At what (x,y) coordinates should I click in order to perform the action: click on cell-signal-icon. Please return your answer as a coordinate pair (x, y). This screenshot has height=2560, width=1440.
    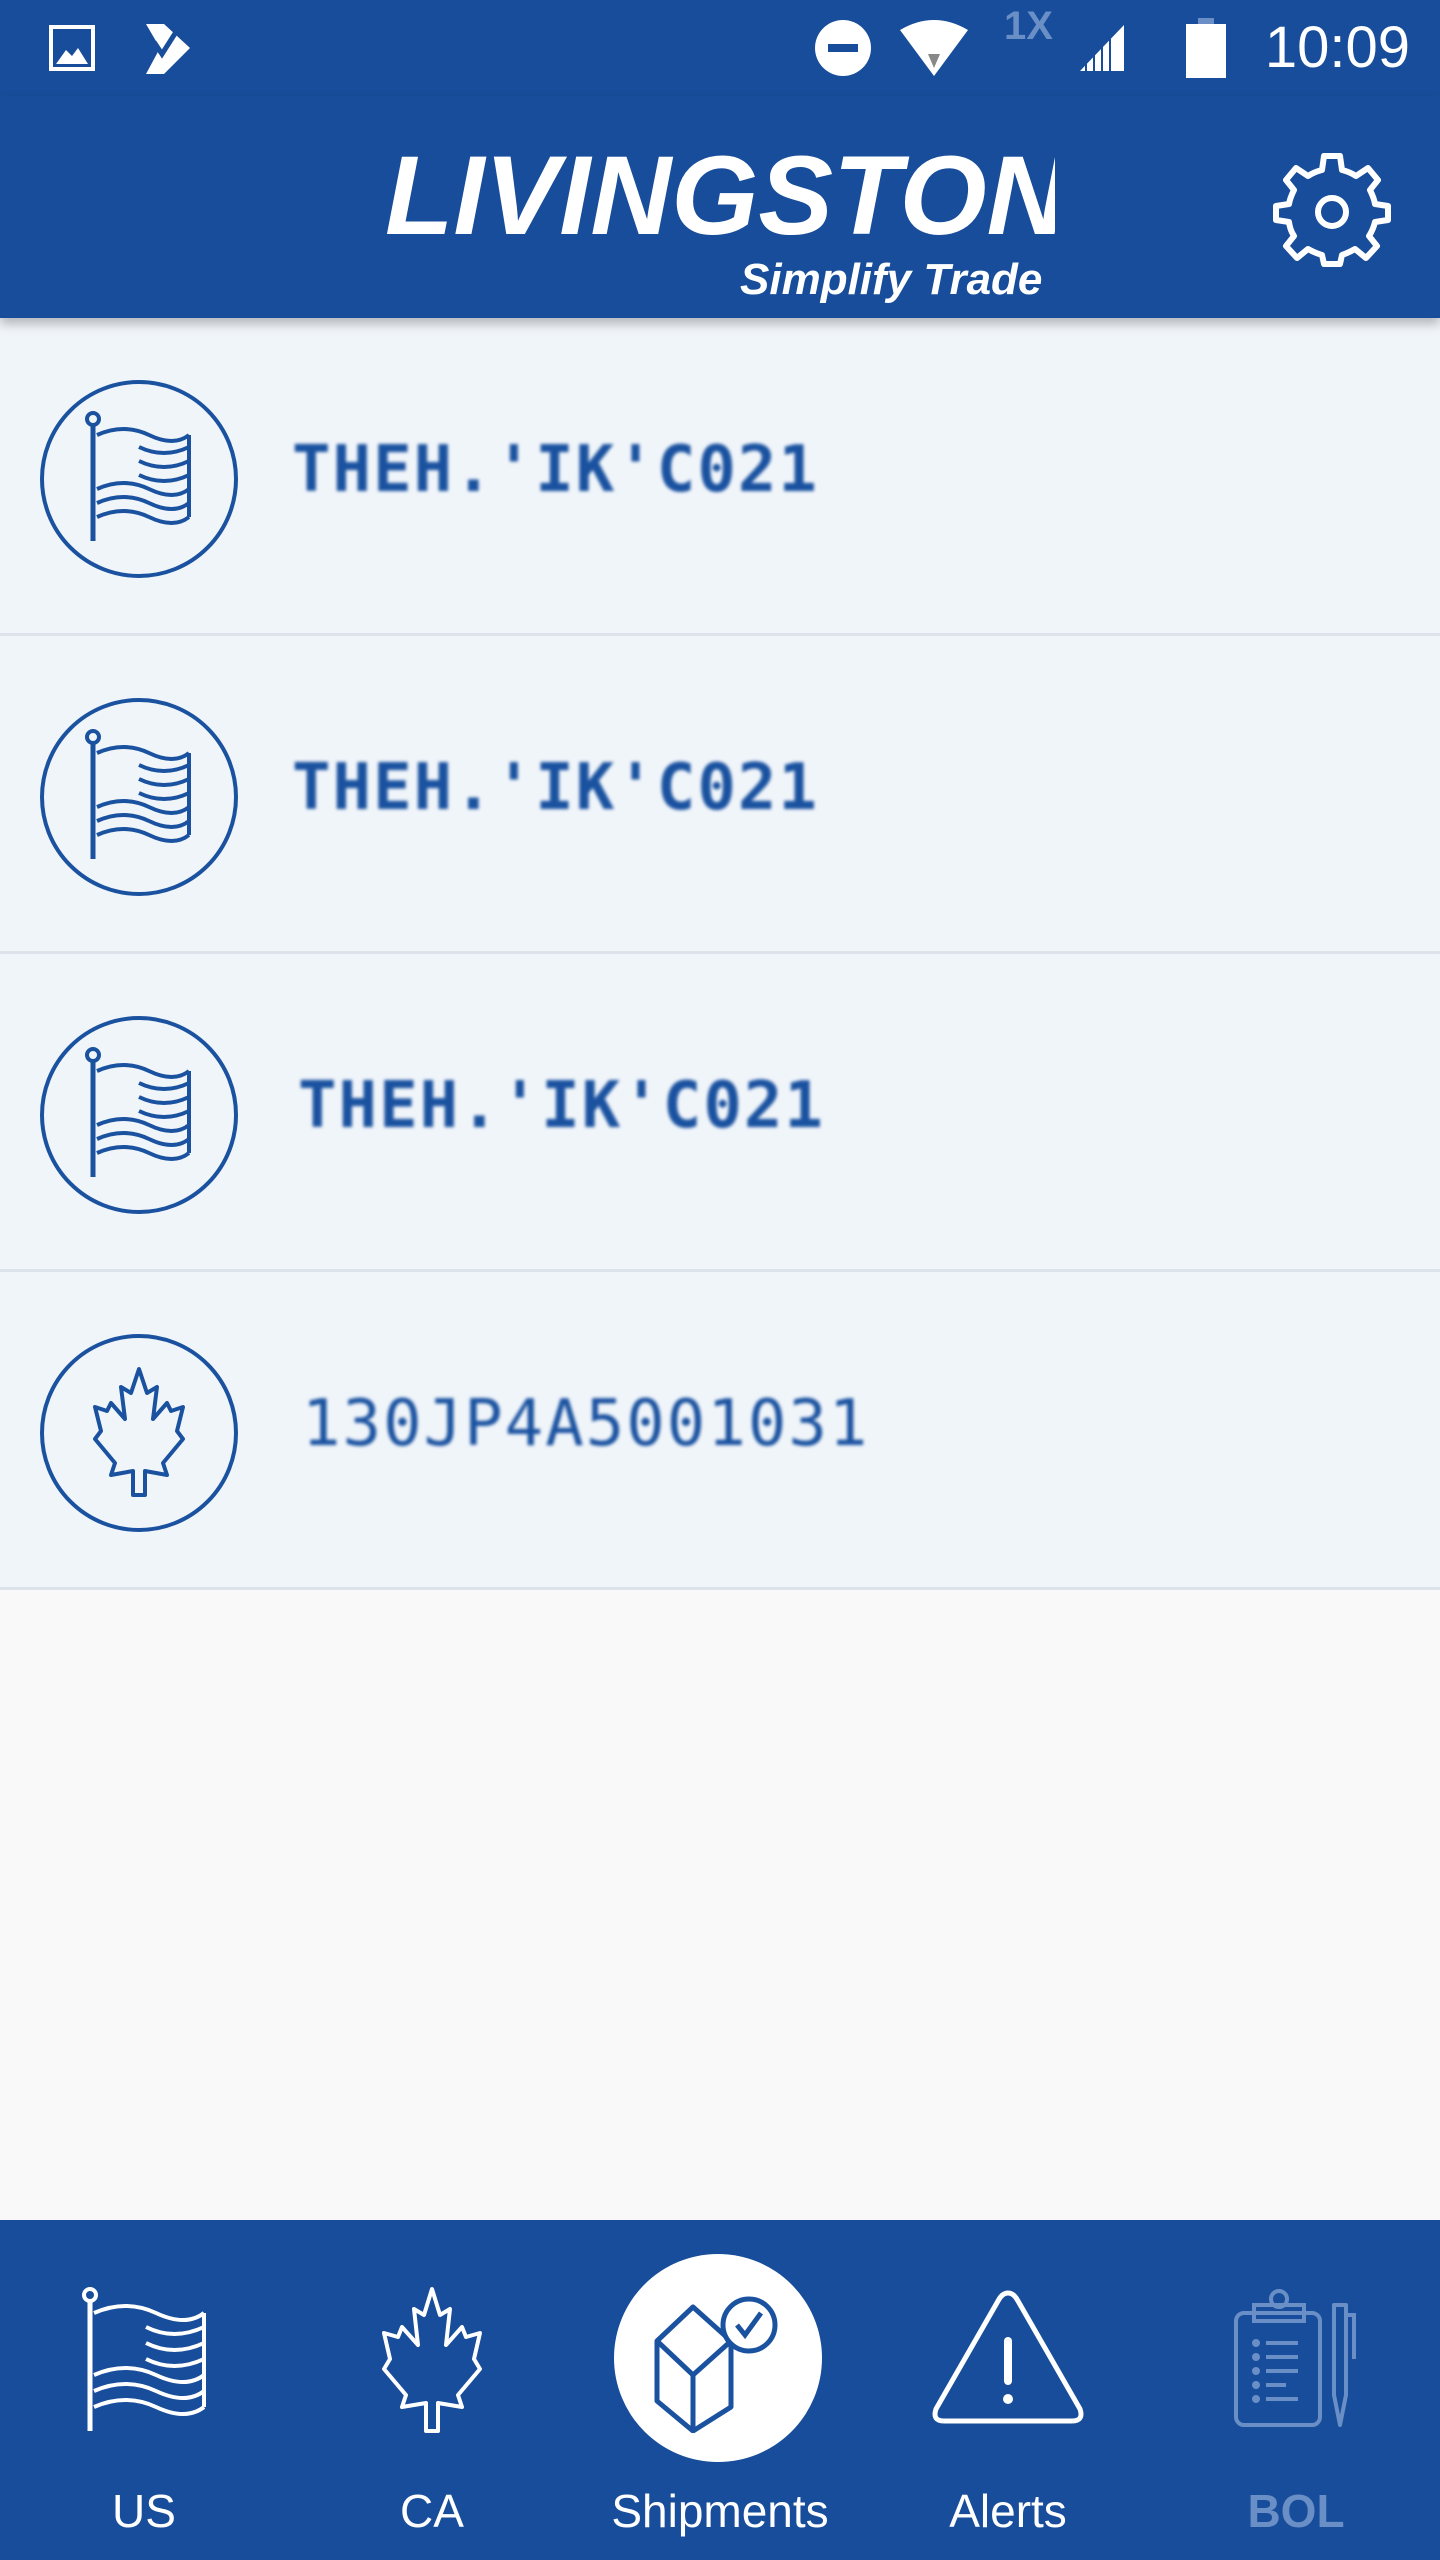
    Looking at the image, I should click on (1102, 48).